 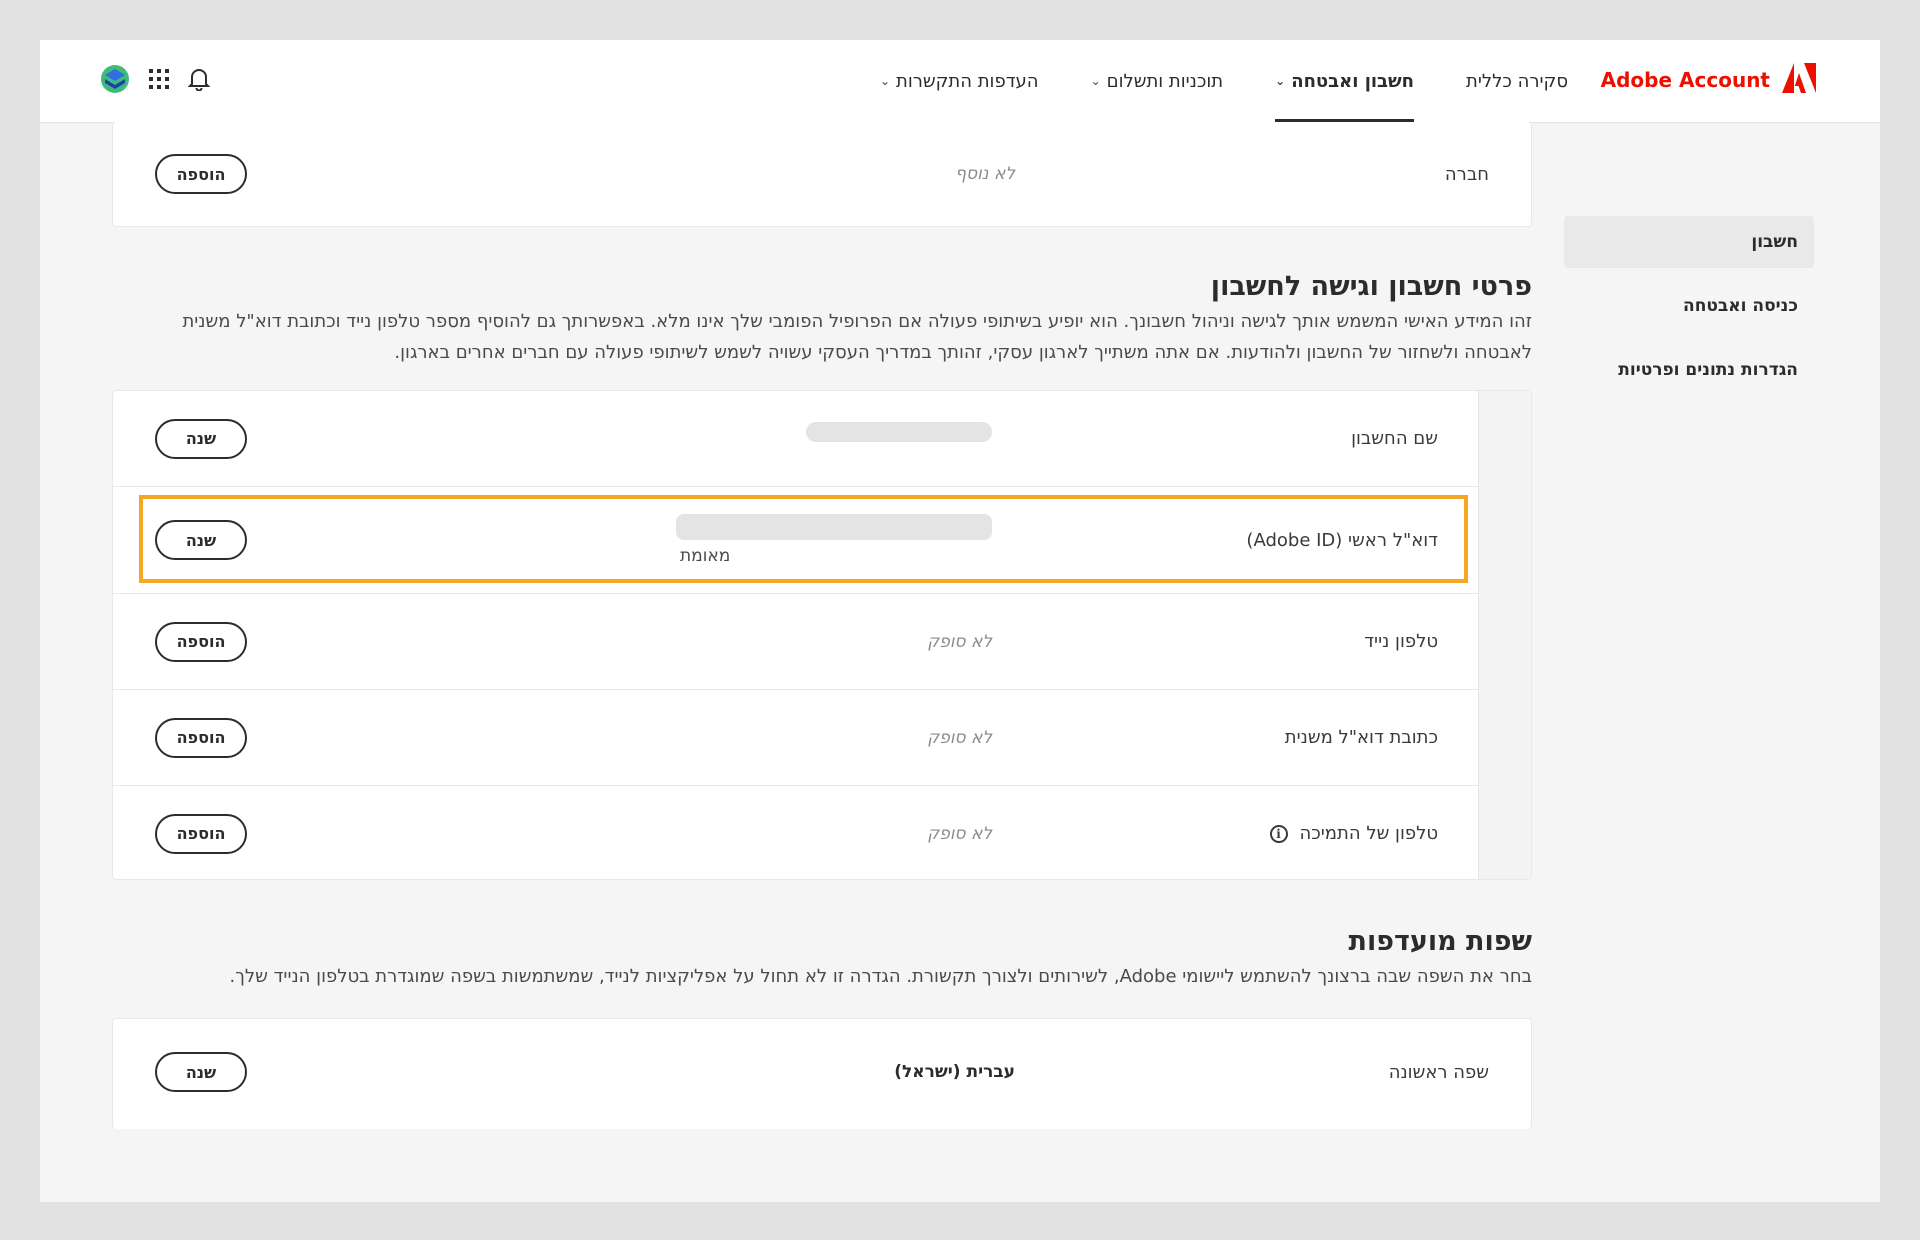 I want to click on card-scroll-gutter, so click(x=1504, y=635).